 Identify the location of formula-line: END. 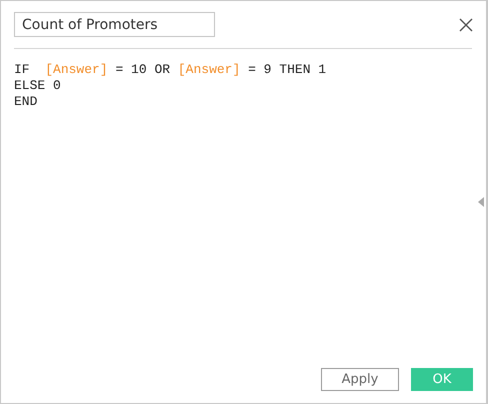
(26, 102).